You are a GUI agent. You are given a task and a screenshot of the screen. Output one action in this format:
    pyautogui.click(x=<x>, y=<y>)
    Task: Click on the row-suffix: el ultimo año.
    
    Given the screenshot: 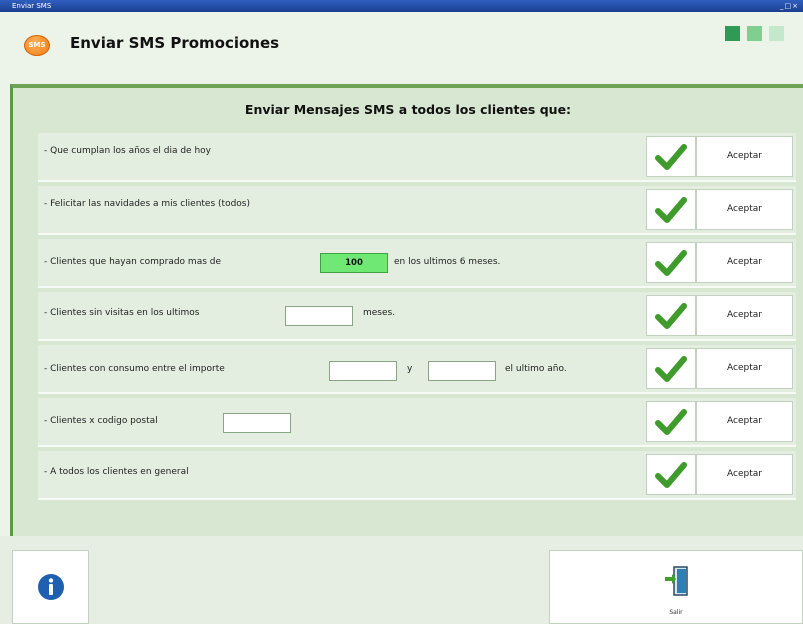 What is the action you would take?
    pyautogui.click(x=536, y=369)
    